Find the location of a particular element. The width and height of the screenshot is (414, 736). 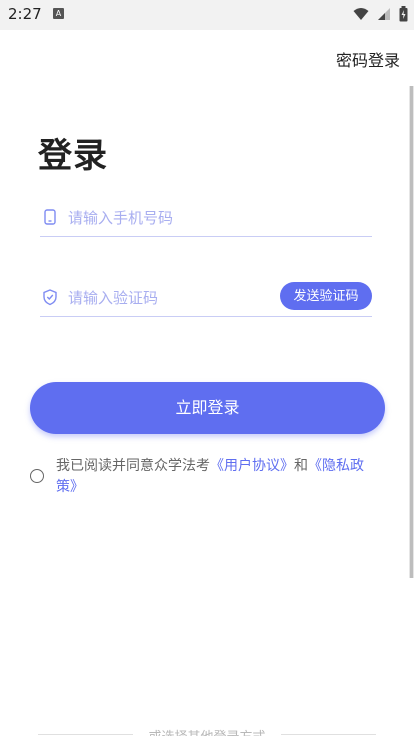

notification-icon: A is located at coordinates (58, 13).